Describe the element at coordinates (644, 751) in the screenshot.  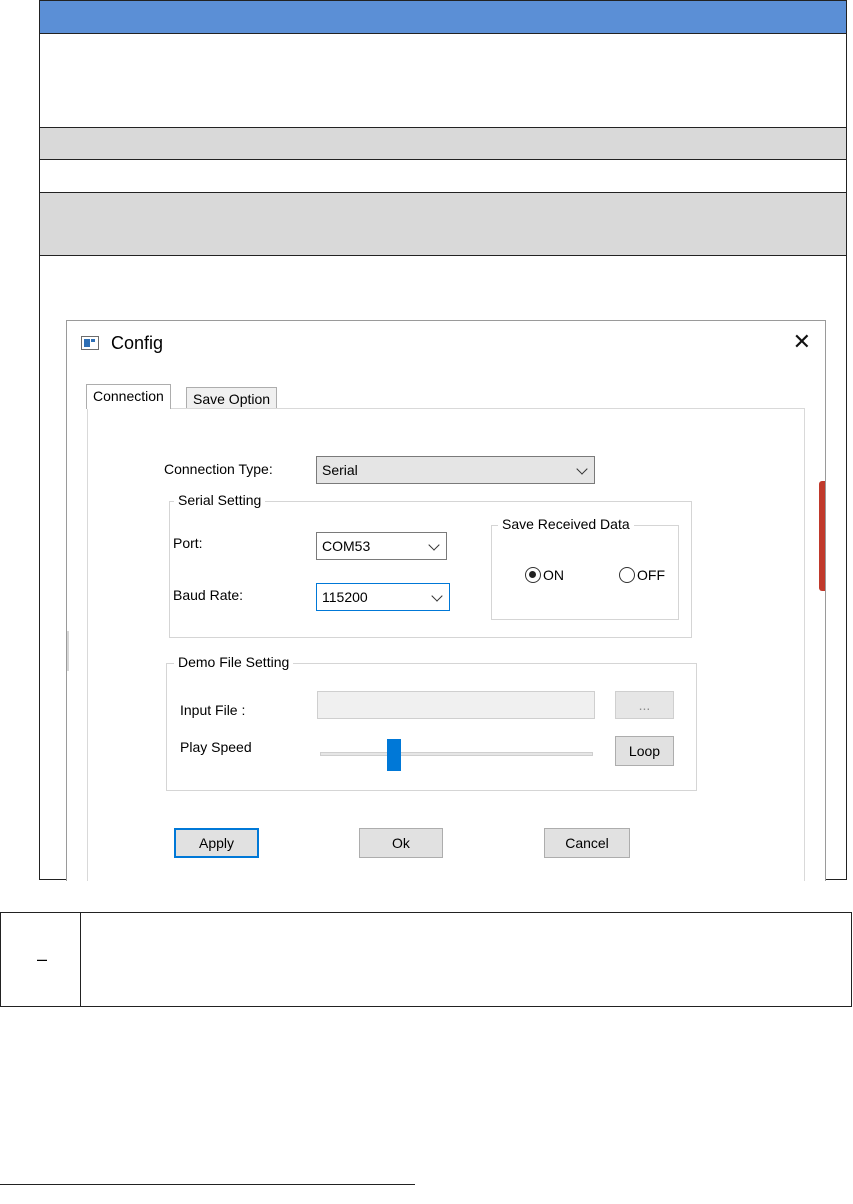
I see `loop-button: Loop` at that location.